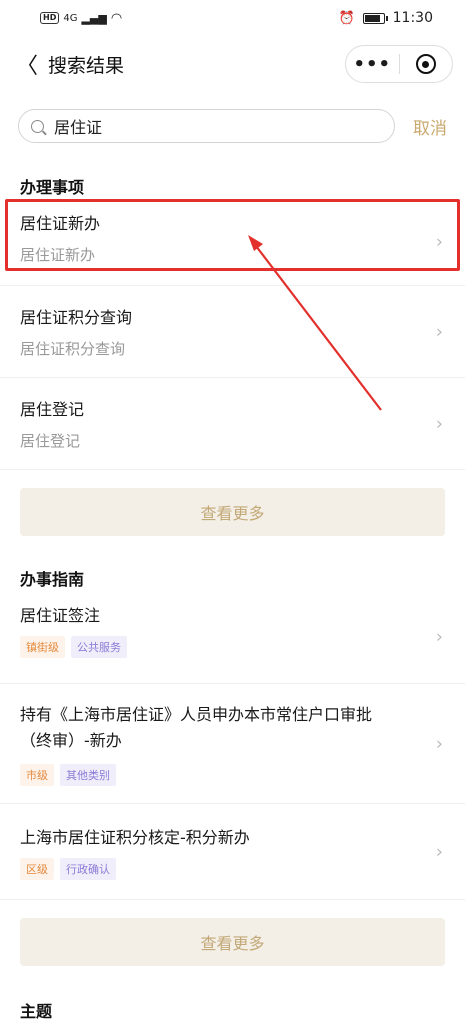 This screenshot has height=1033, width=465. What do you see at coordinates (52, 579) in the screenshot?
I see `section-title-guides: 办事指南` at bounding box center [52, 579].